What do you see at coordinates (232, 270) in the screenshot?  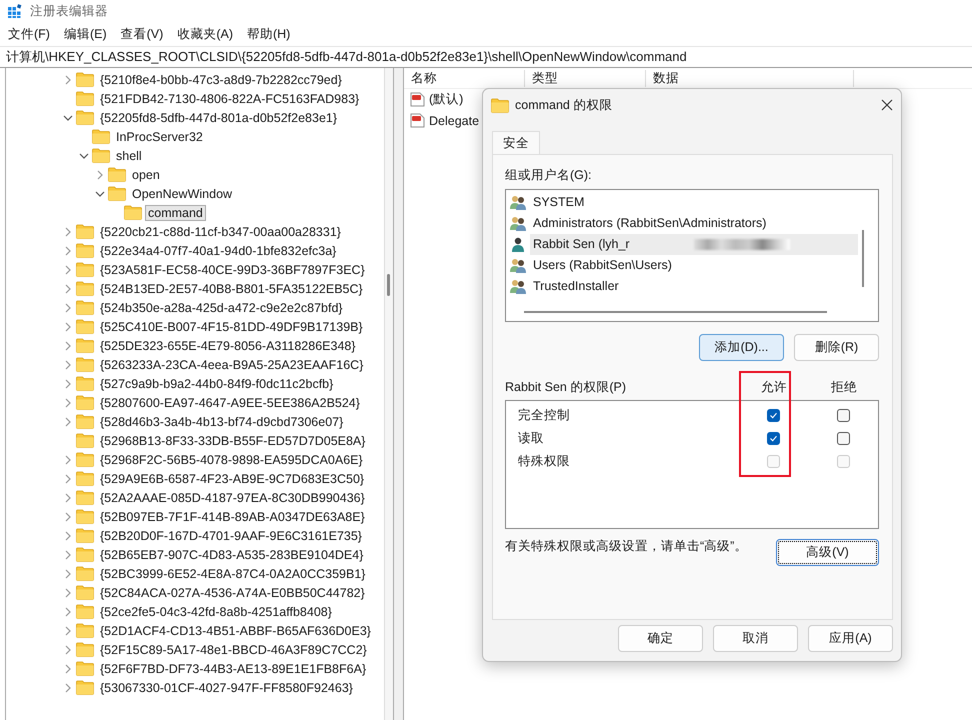 I see `tree-item: {523A581F-EC58-40CE-99D3-36BF7897F3EC}` at bounding box center [232, 270].